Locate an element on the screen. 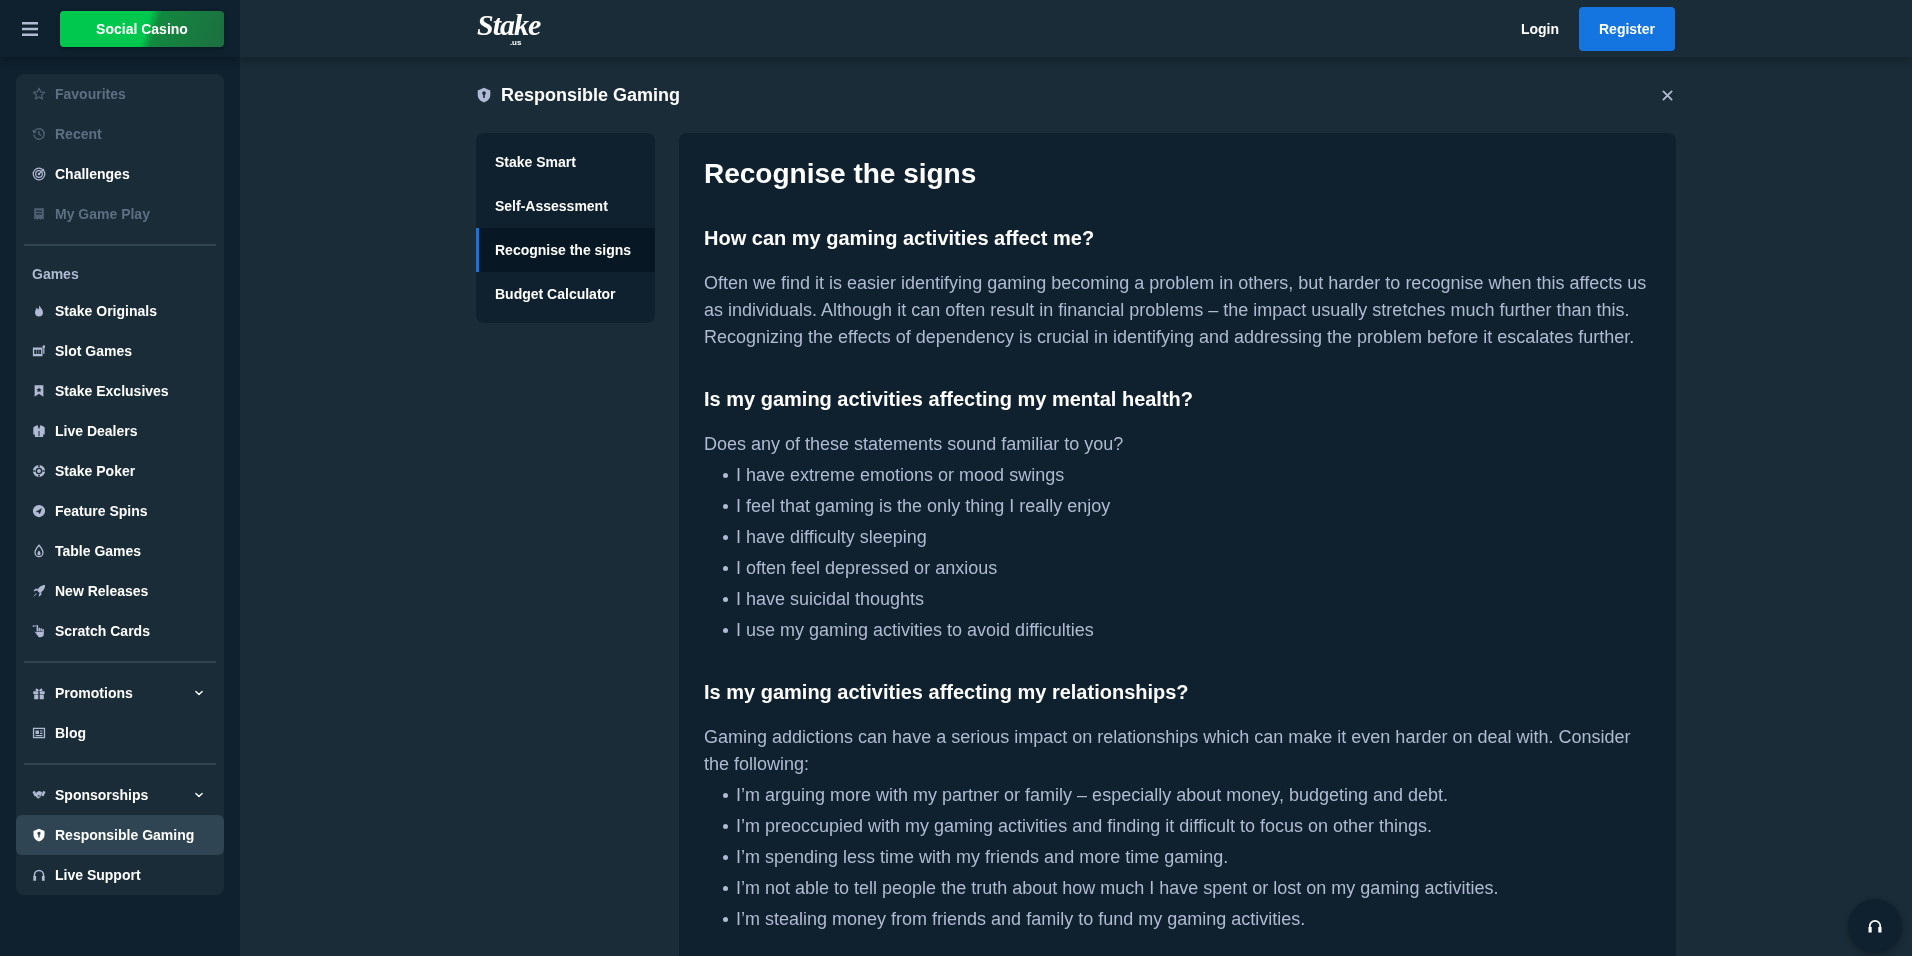 Image resolution: width=1912 pixels, height=956 pixels. list-item: I’m stealing money from friends and family to fund my gaming activities. is located at coordinates (1021, 919).